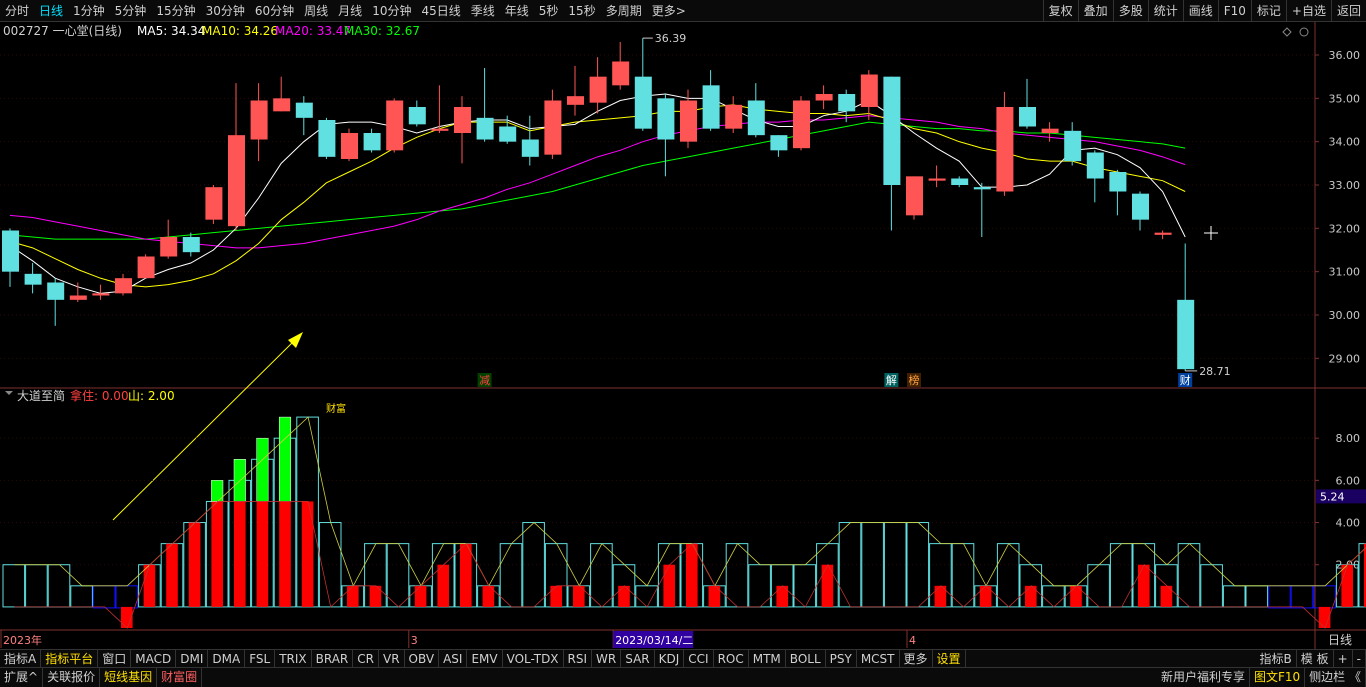  I want to click on indicator-tab-0: 指标A, so click(21, 658).